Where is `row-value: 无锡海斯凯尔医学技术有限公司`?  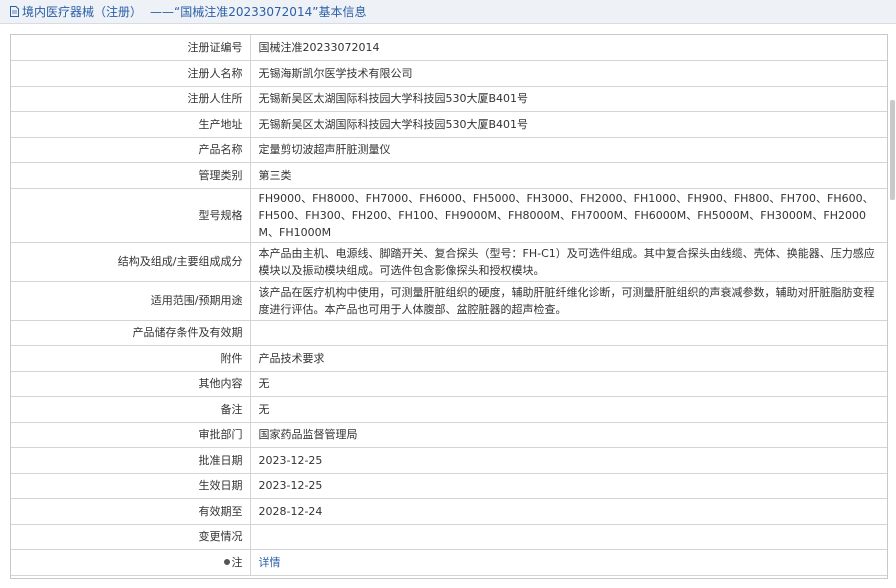 row-value: 无锡海斯凯尔医学技术有限公司 is located at coordinates (568, 73).